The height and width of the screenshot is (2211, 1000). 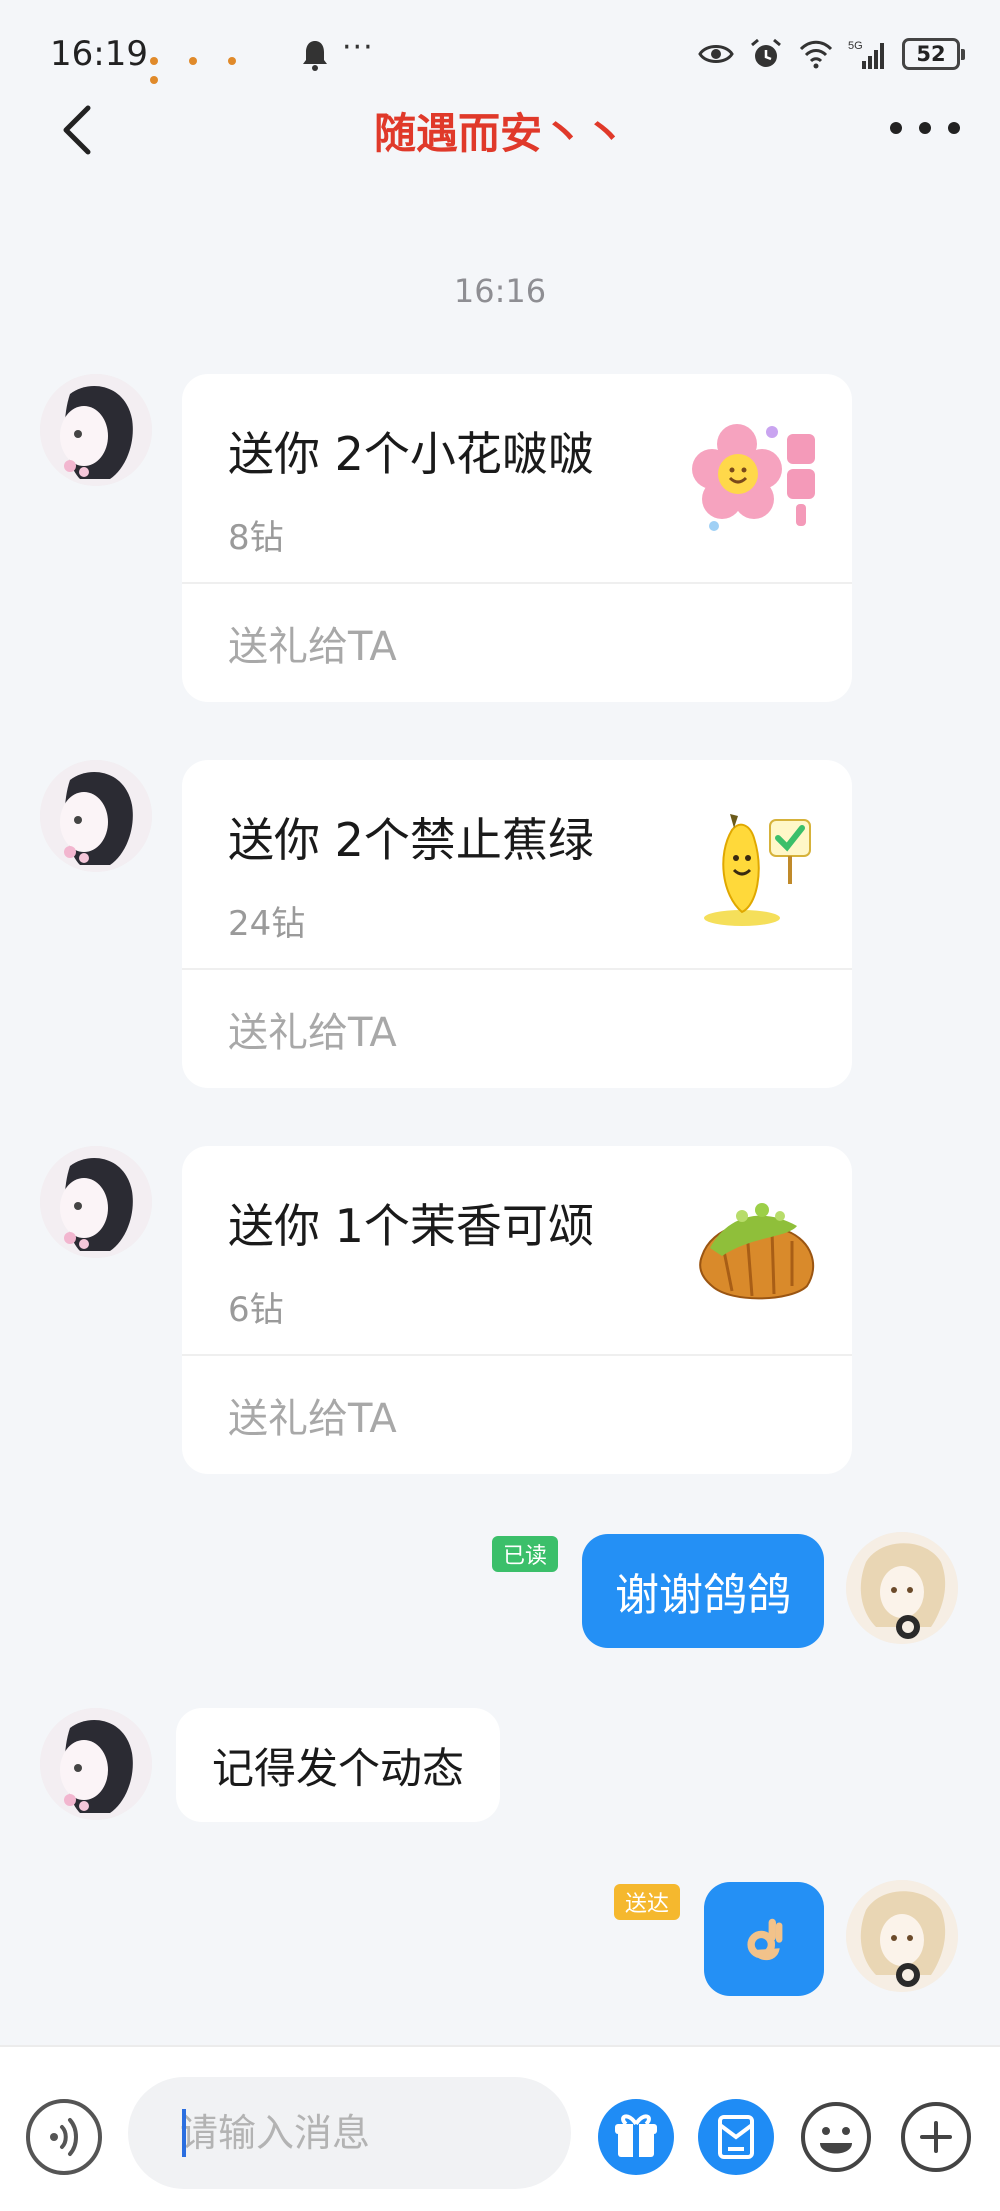 What do you see at coordinates (766, 52) in the screenshot?
I see `alarm-icon` at bounding box center [766, 52].